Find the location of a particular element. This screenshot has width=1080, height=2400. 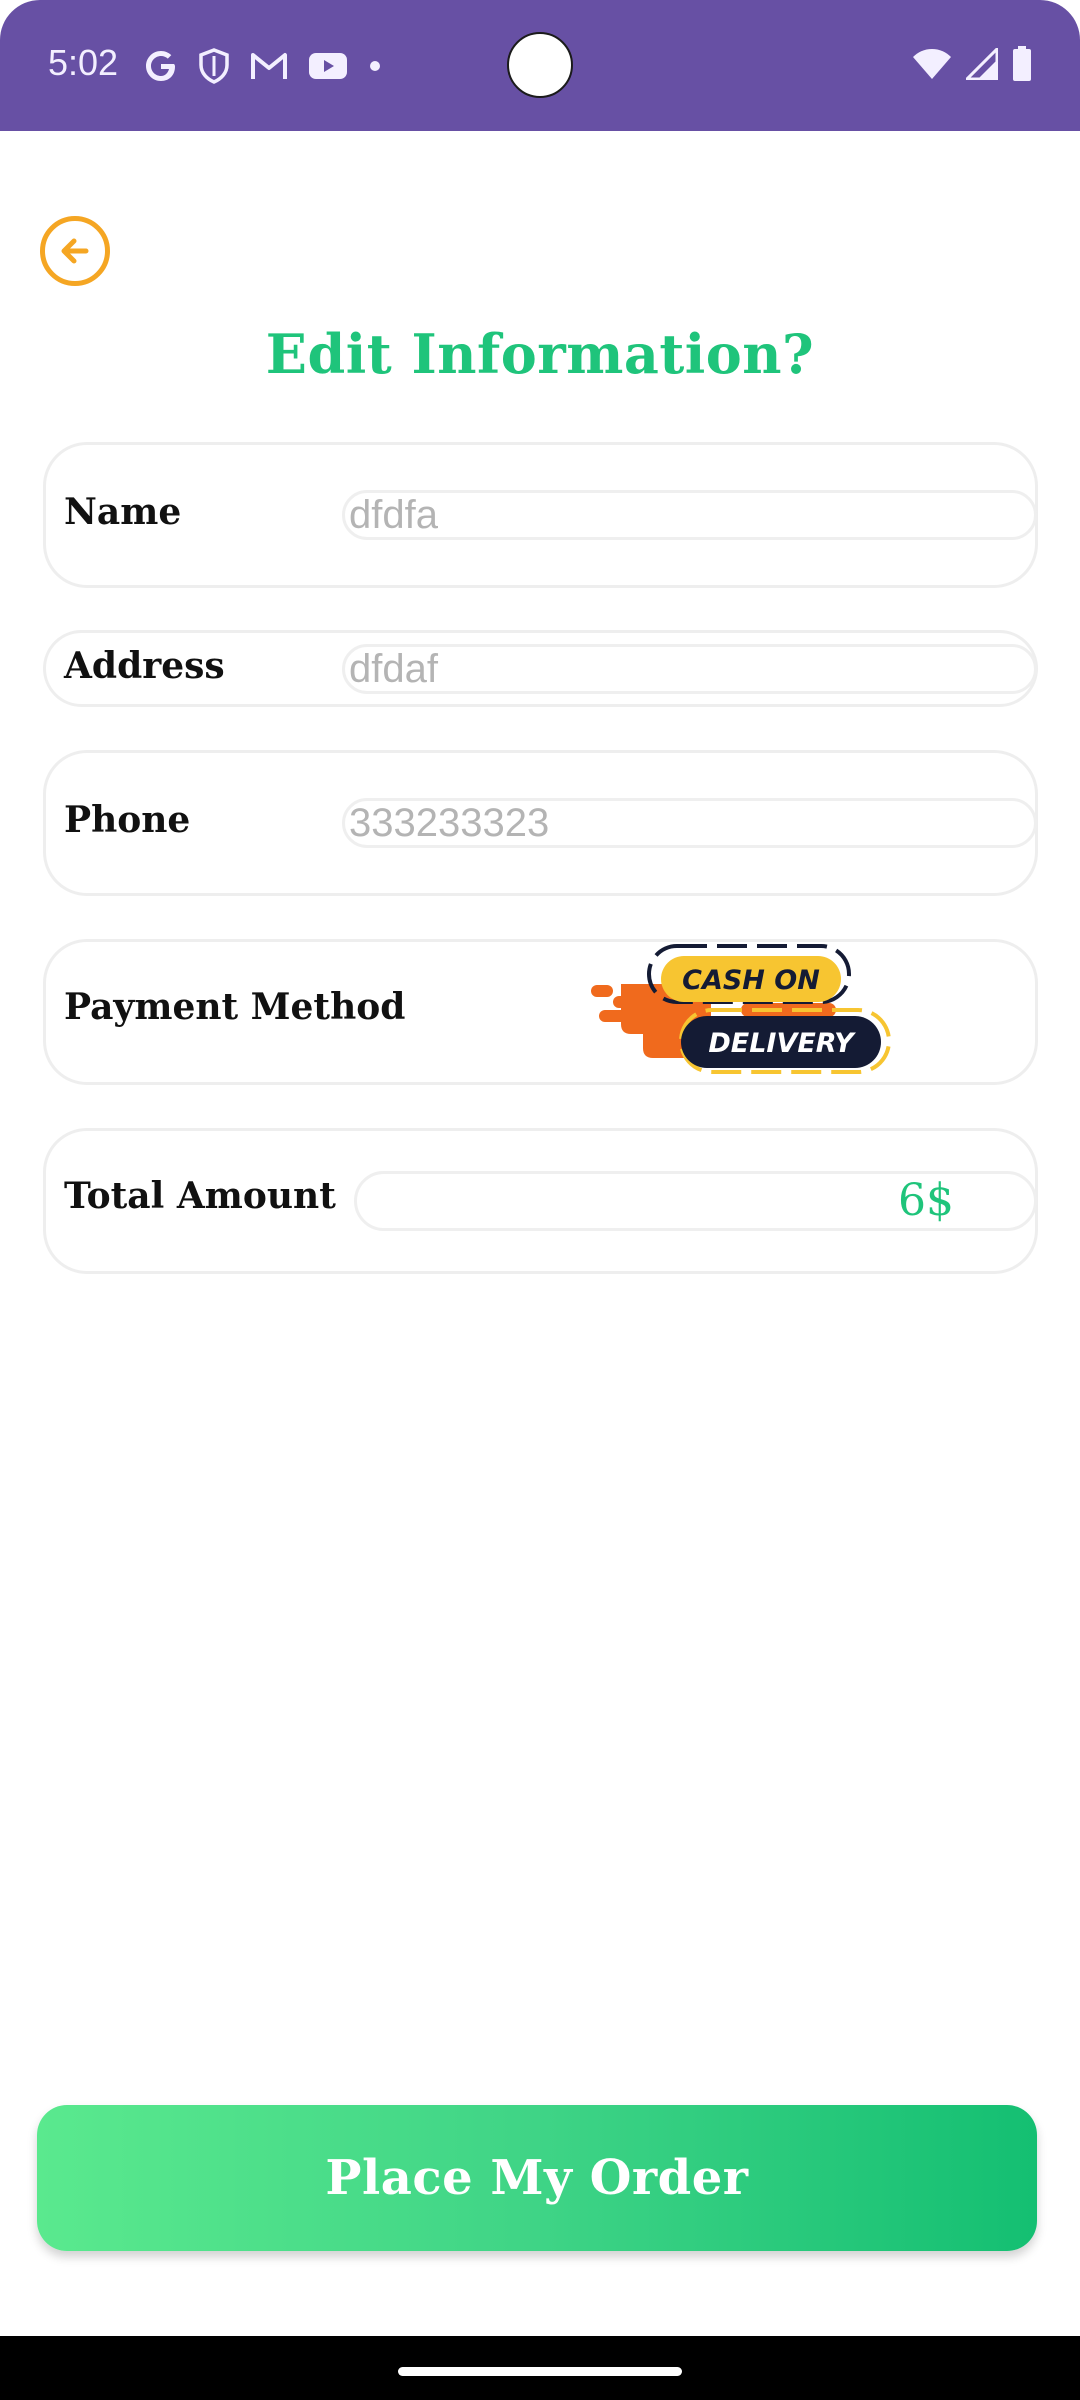

total-field: 6$ is located at coordinates (695, 1201).